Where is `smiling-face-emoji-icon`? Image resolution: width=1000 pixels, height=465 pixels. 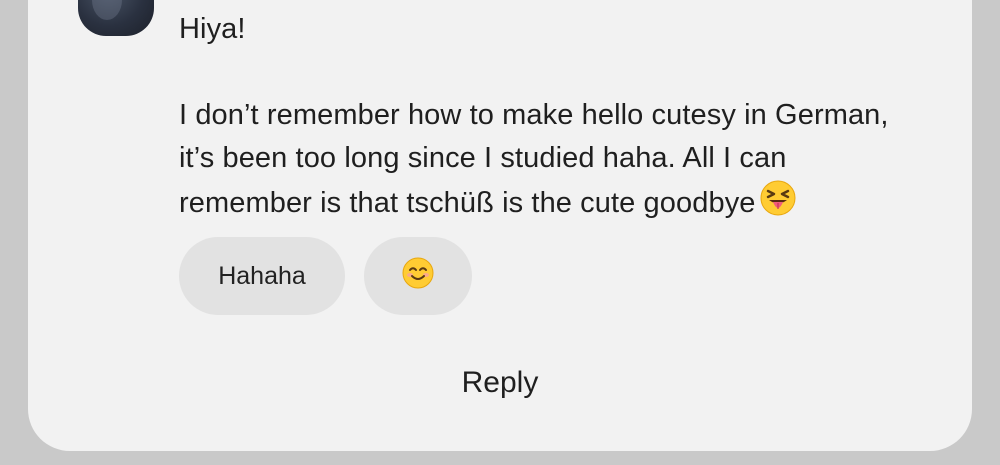
smiling-face-emoji-icon is located at coordinates (418, 276).